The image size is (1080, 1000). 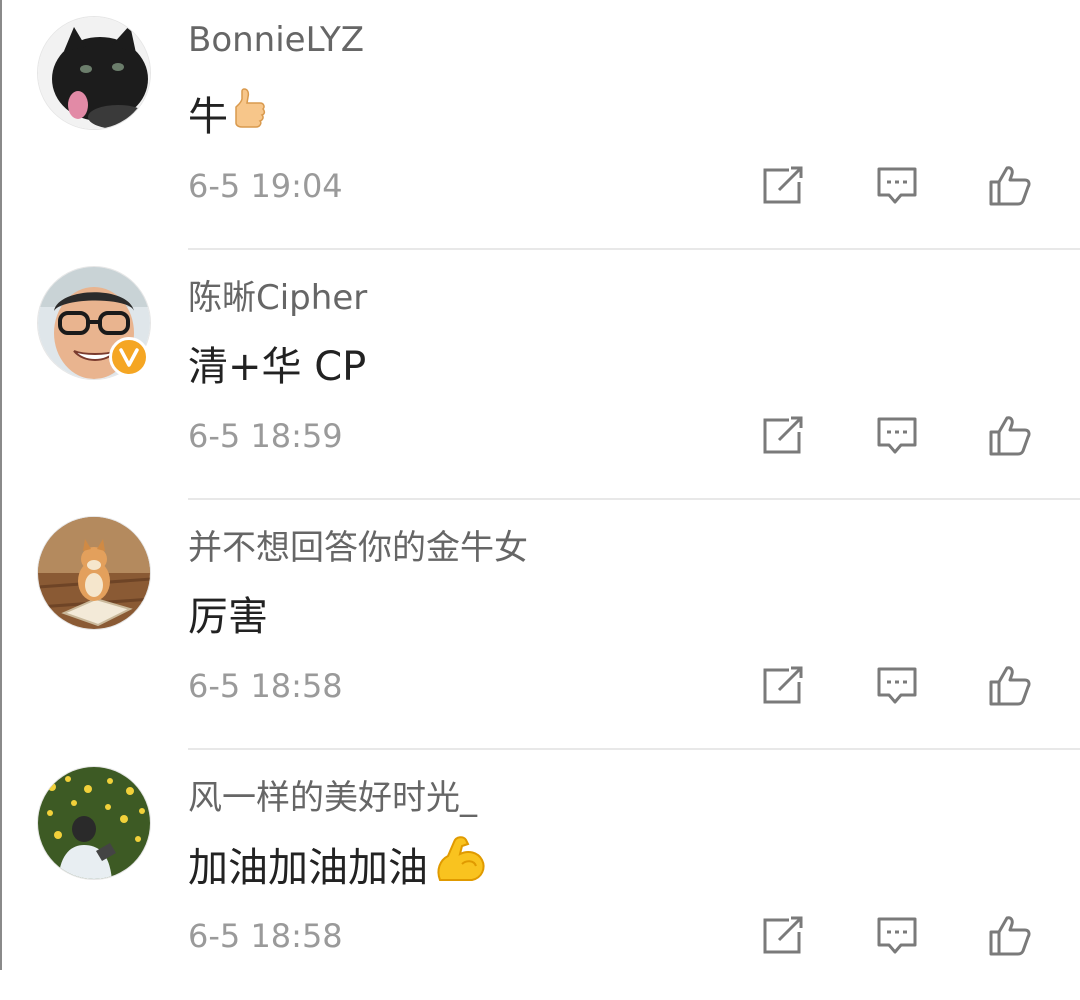 I want to click on username: 陈晰Cipher, so click(x=277, y=294).